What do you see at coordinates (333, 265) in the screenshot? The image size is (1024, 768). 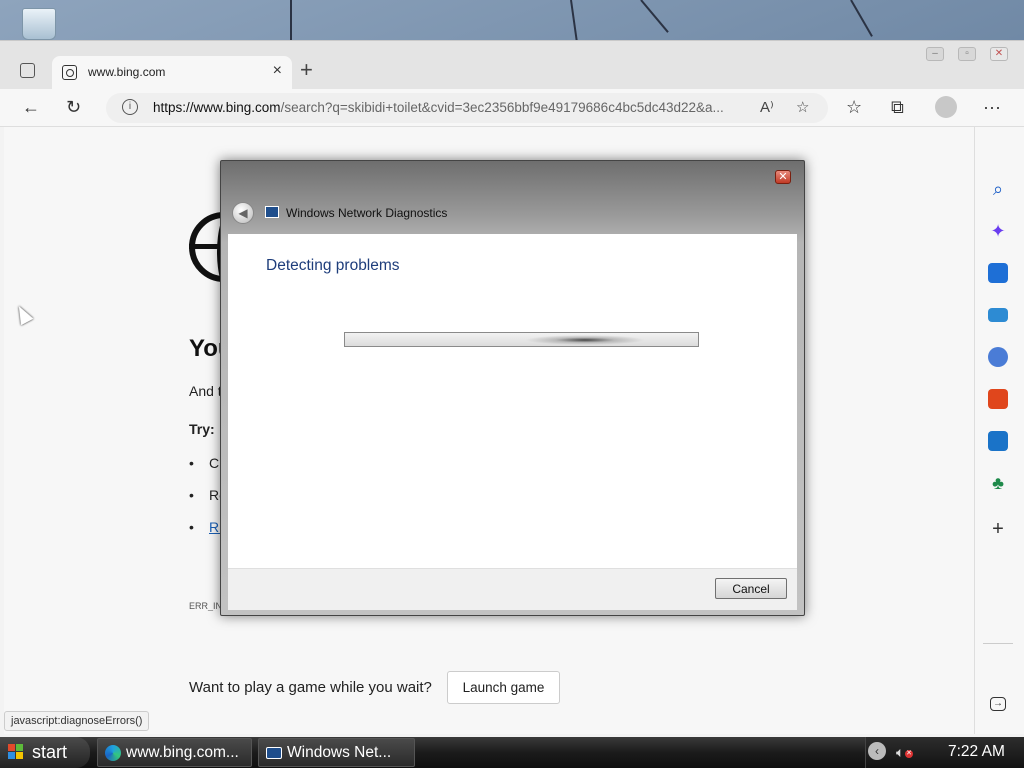 I see `dialog-heading: Detecting problems` at bounding box center [333, 265].